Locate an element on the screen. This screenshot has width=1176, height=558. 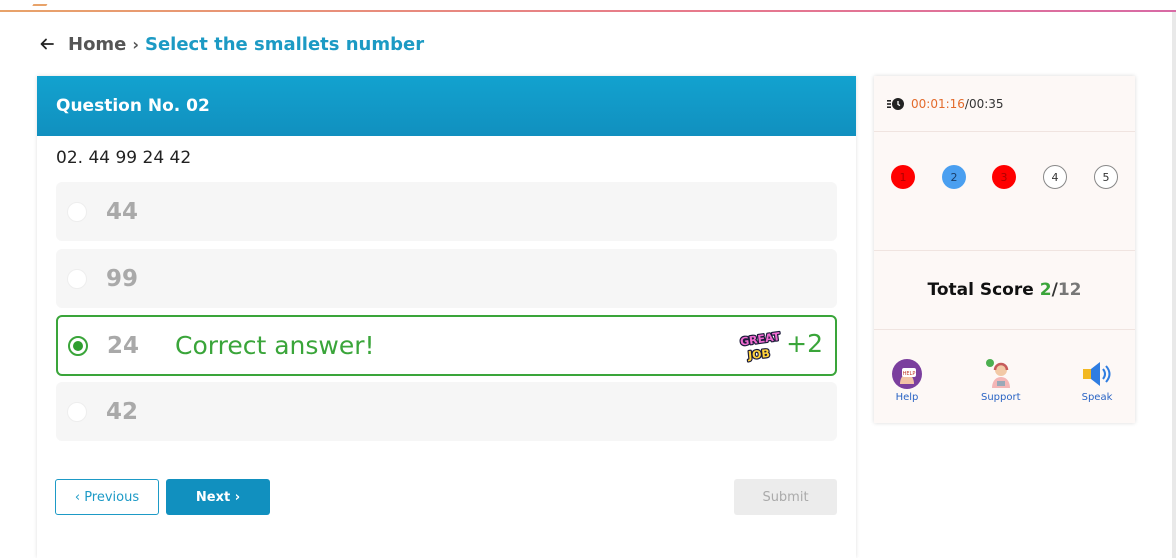
radio-dot is located at coordinates (78, 345).